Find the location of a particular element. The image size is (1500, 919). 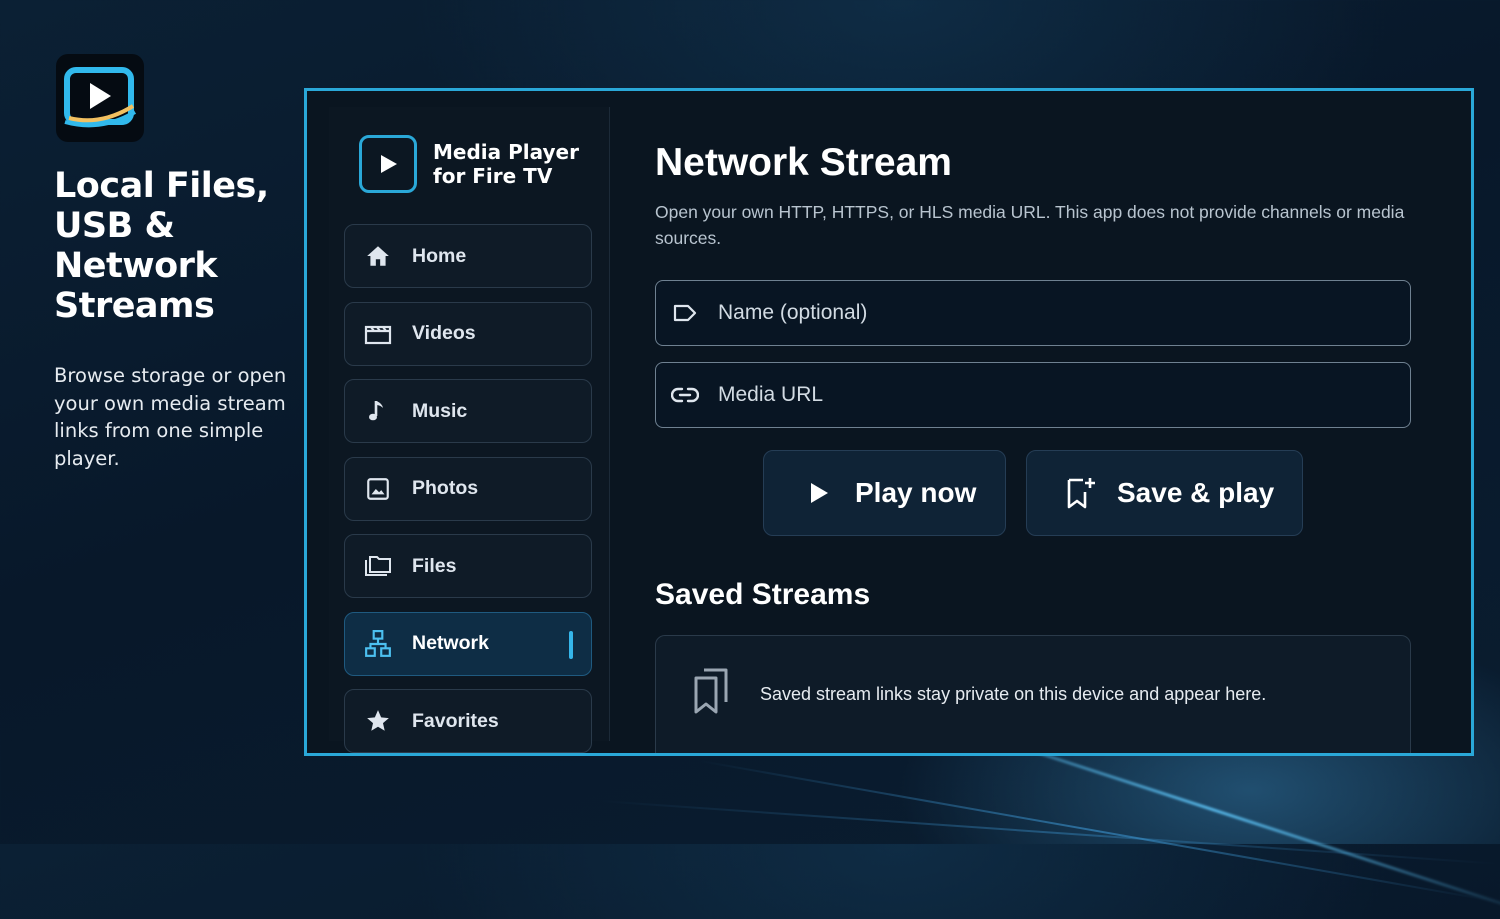

app-name: Media Player for Fire TV is located at coordinates (506, 164).